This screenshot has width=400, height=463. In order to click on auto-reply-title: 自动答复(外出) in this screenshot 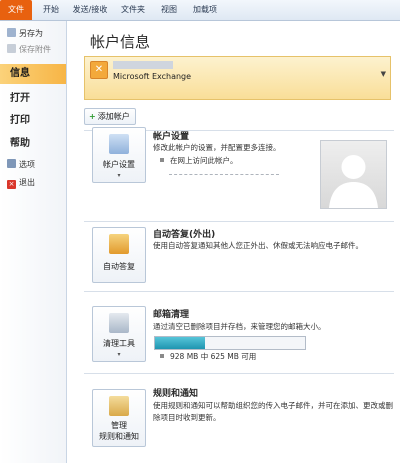, I will do `click(184, 235)`.